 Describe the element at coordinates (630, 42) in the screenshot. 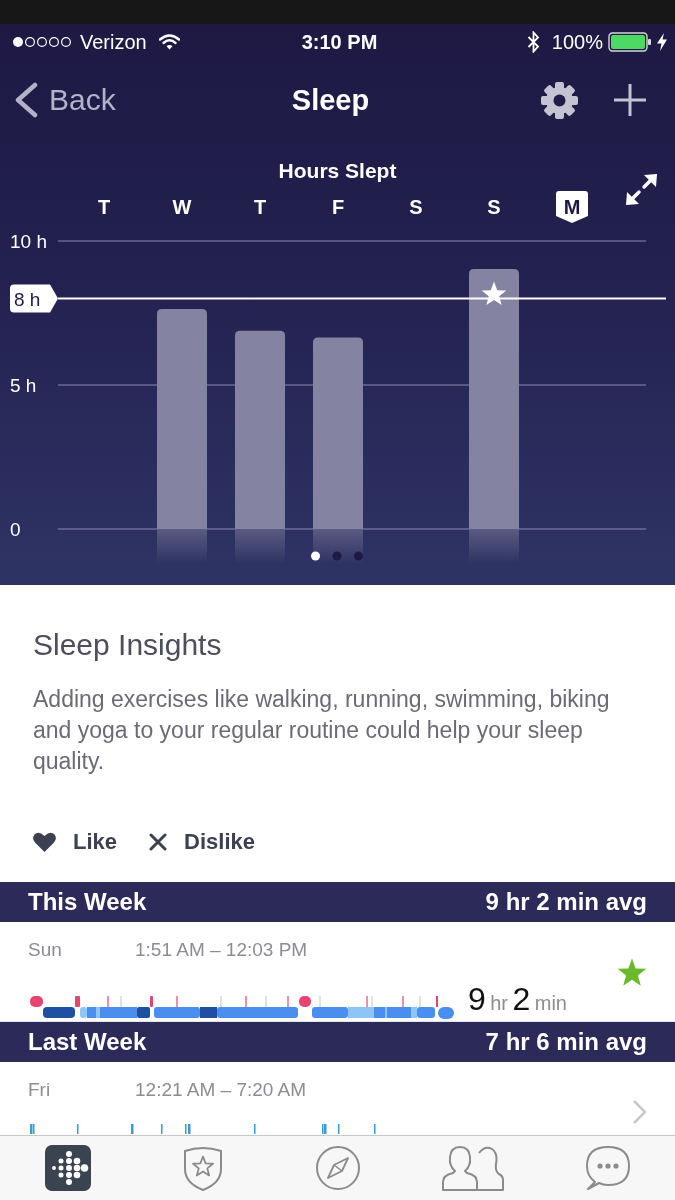

I see `battery-icon` at that location.